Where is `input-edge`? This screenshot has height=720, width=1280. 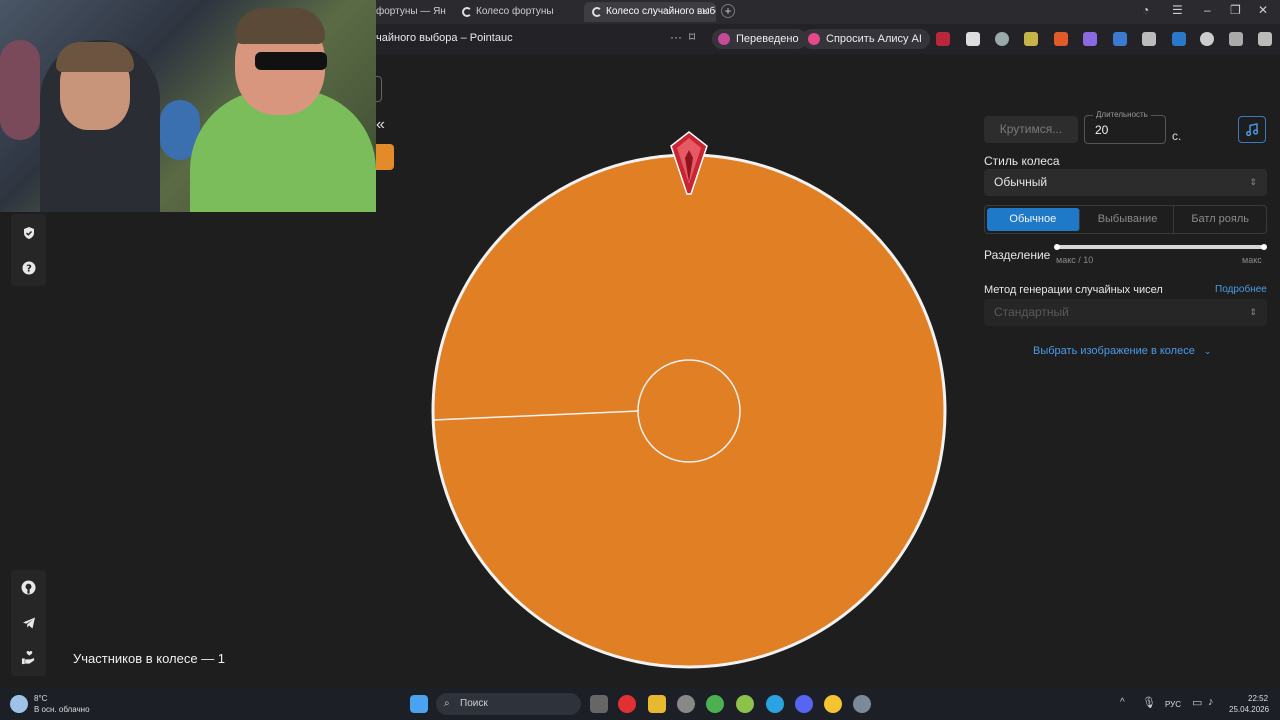 input-edge is located at coordinates (379, 89).